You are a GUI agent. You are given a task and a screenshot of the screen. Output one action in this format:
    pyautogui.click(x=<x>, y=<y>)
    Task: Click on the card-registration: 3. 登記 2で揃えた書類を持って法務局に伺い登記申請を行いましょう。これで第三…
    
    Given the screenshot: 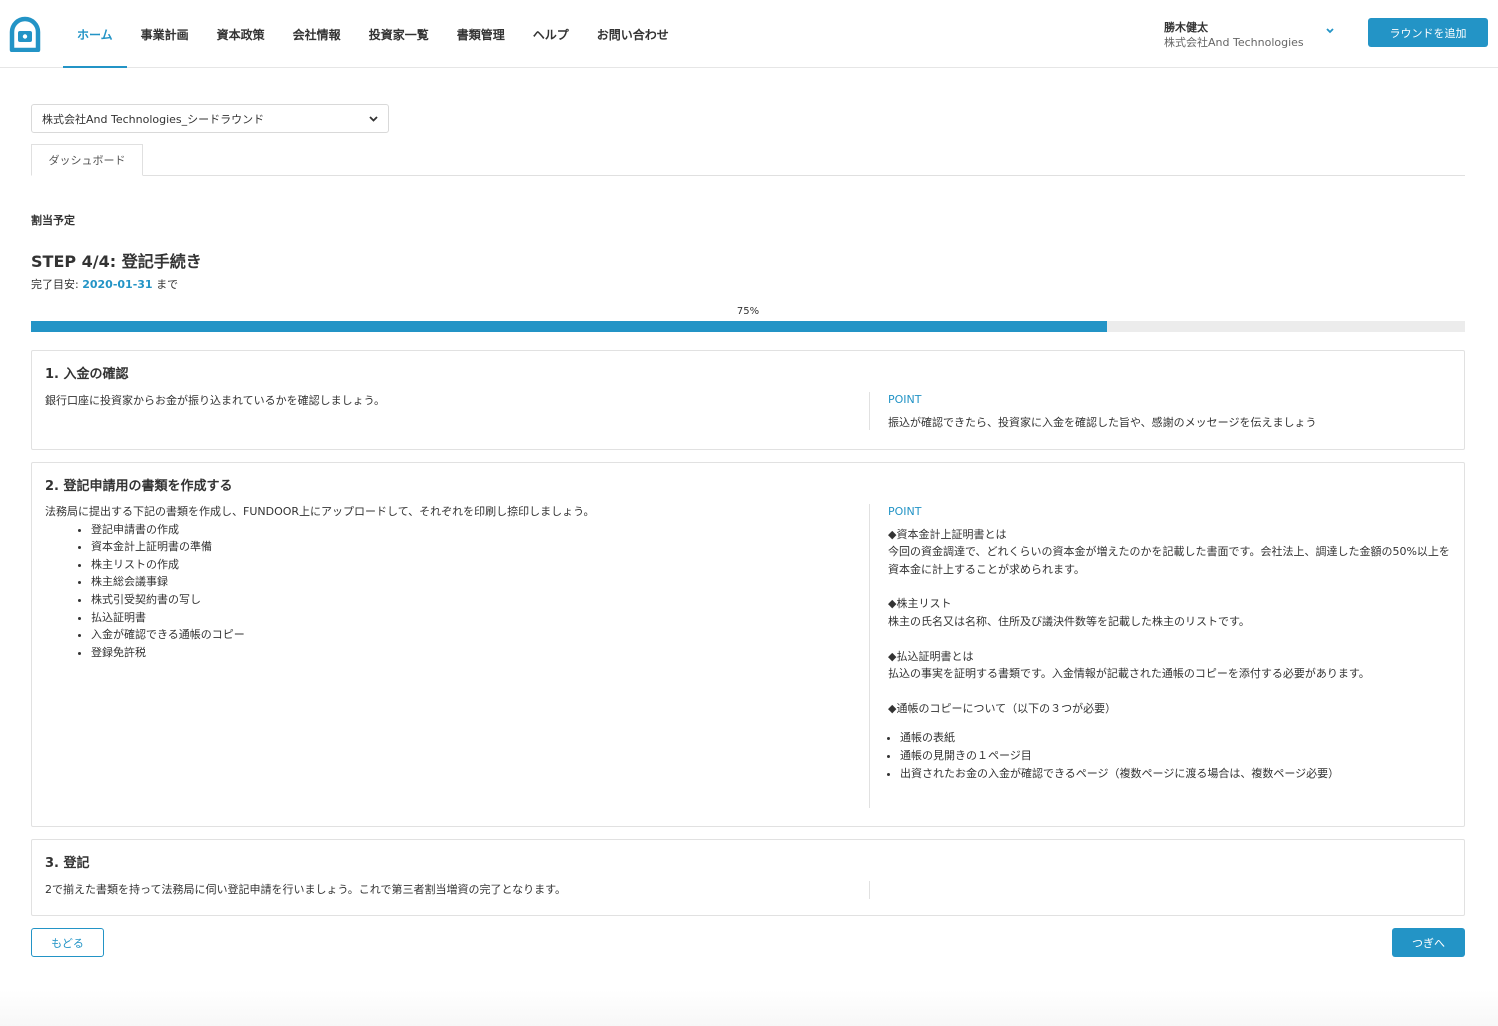 What is the action you would take?
    pyautogui.click(x=748, y=877)
    